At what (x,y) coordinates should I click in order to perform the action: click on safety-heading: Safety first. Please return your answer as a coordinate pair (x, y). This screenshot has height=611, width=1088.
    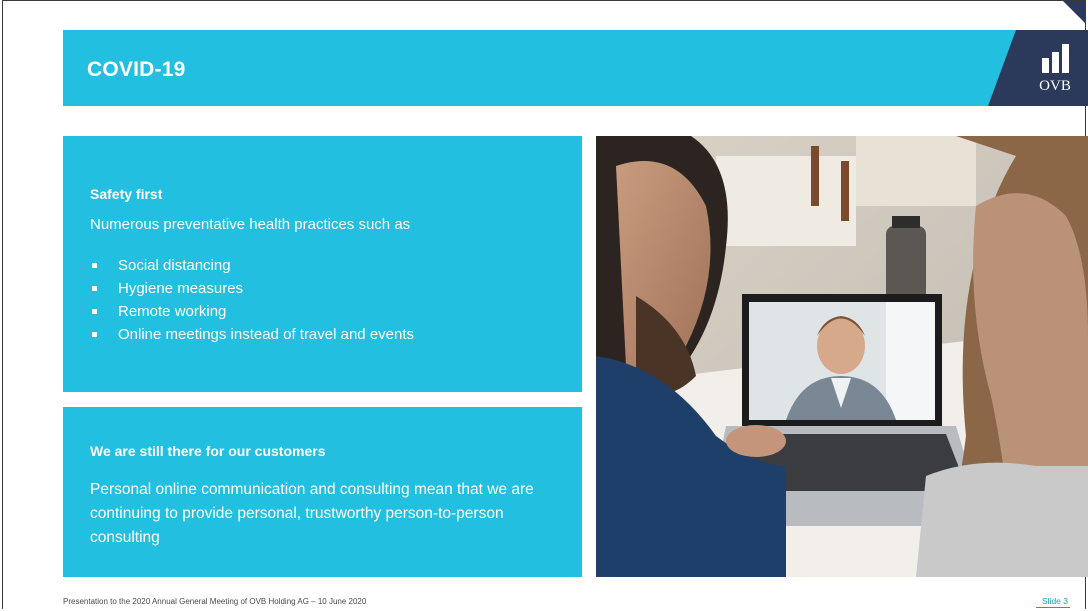
    Looking at the image, I should click on (126, 194).